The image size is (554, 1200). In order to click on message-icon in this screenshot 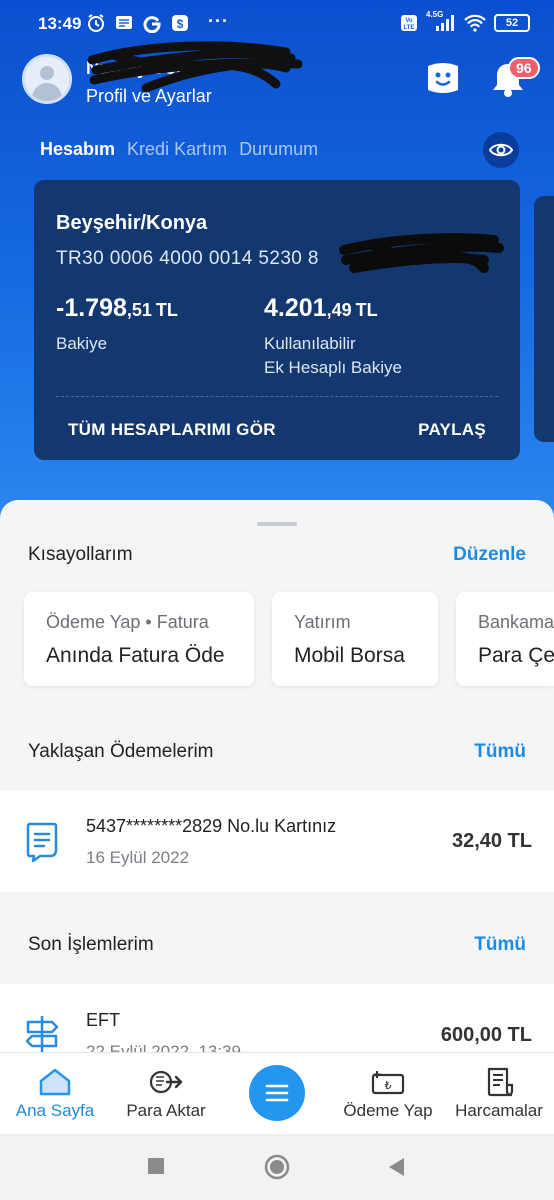, I will do `click(124, 22)`.